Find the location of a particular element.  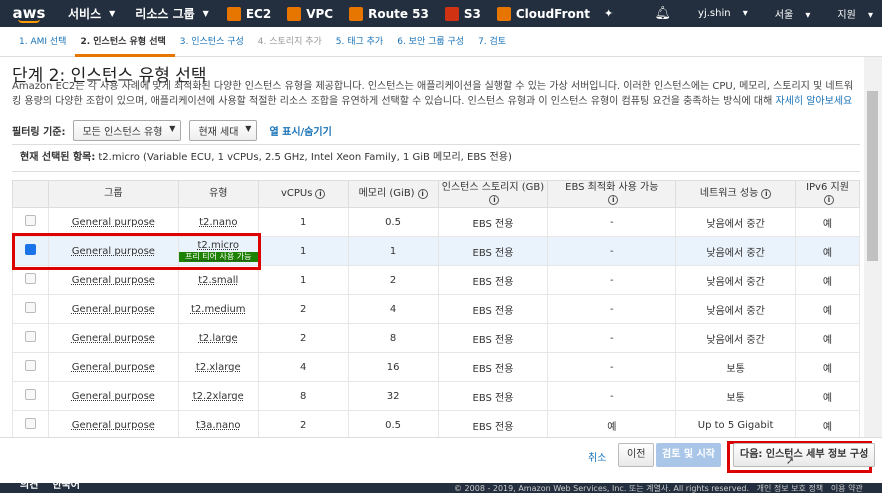

pinned-route53: Route 53 is located at coordinates (389, 13).